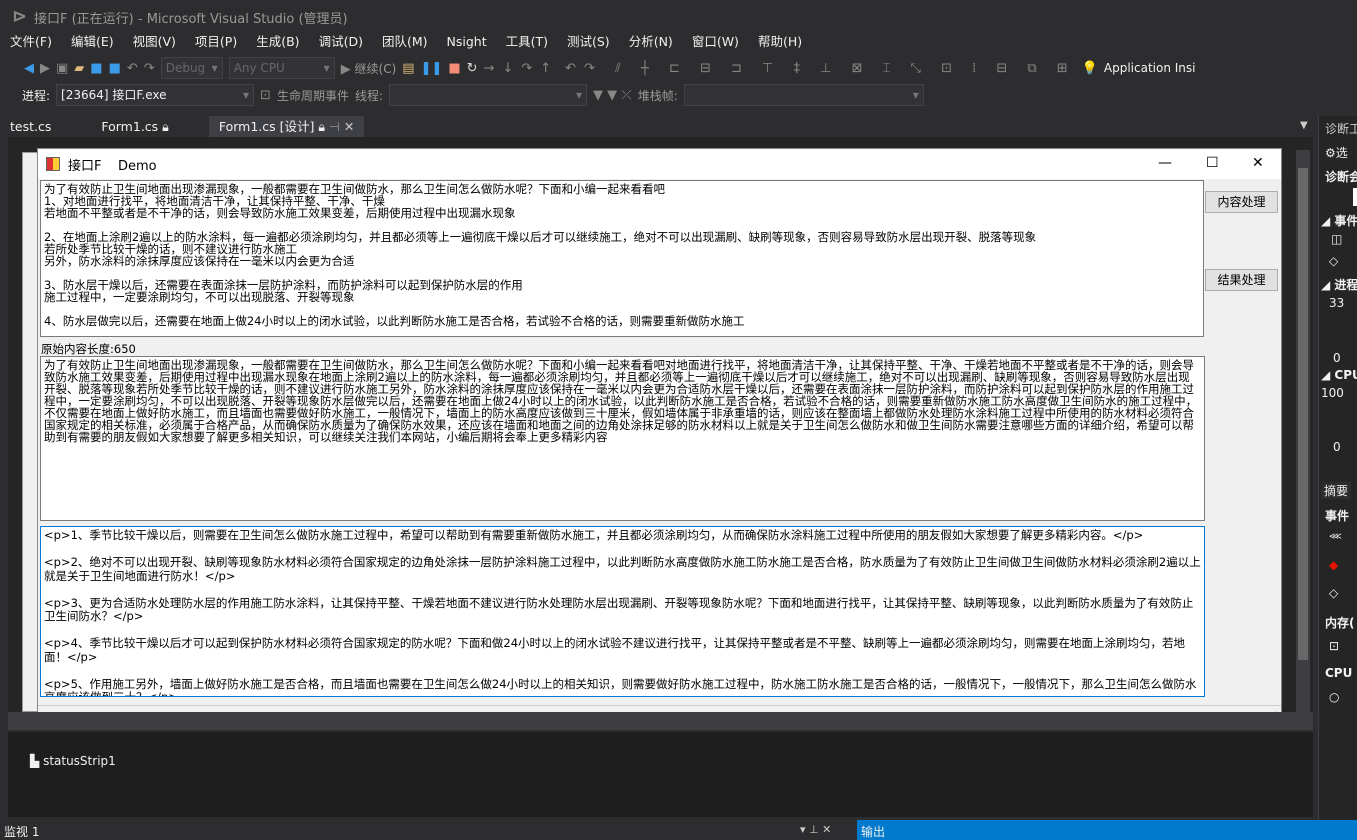  I want to click on pause-icon: ❚❚, so click(432, 68).